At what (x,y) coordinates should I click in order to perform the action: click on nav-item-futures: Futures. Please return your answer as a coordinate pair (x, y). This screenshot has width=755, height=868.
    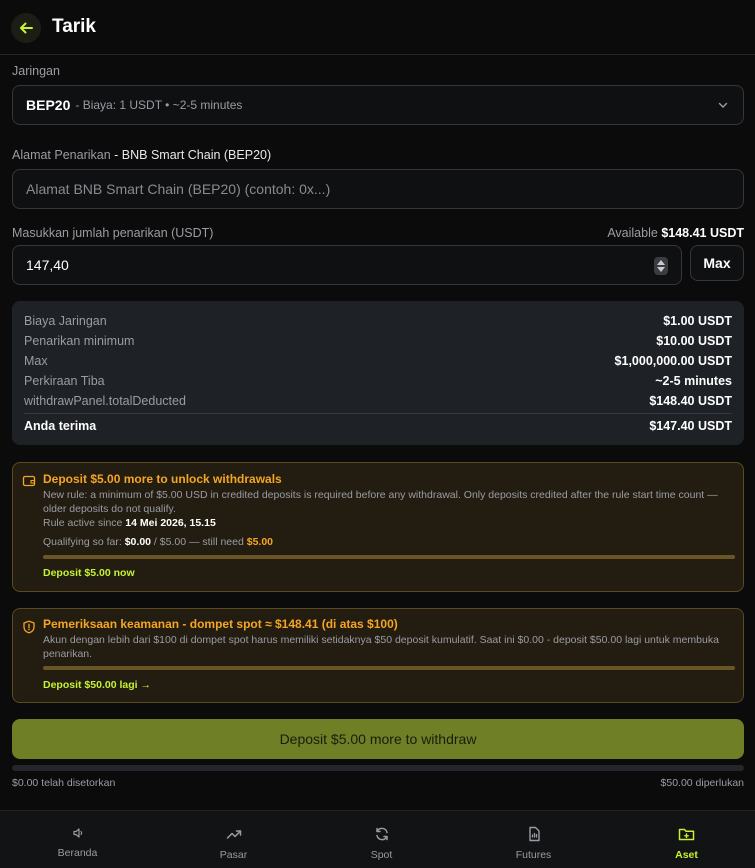
    Looking at the image, I should click on (533, 839).